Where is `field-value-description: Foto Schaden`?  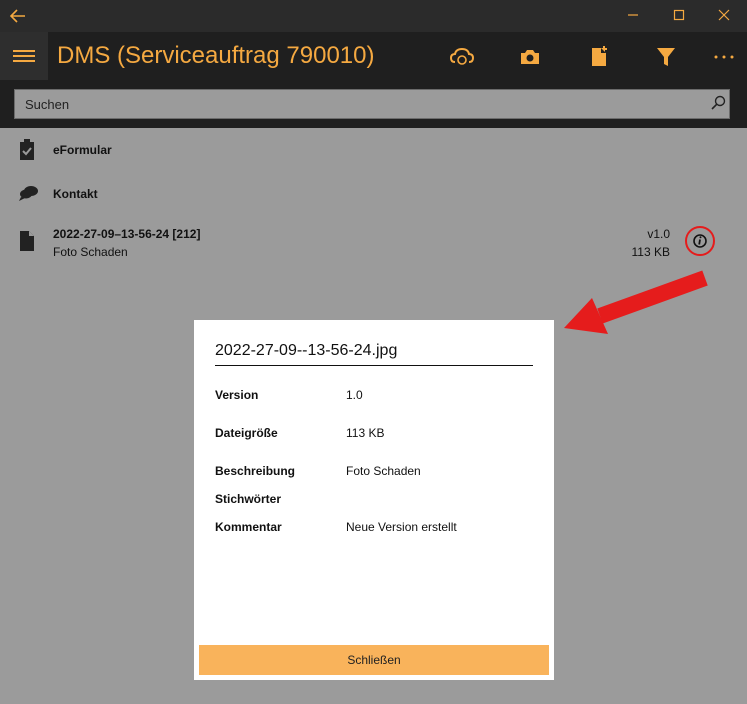 field-value-description: Foto Schaden is located at coordinates (383, 471).